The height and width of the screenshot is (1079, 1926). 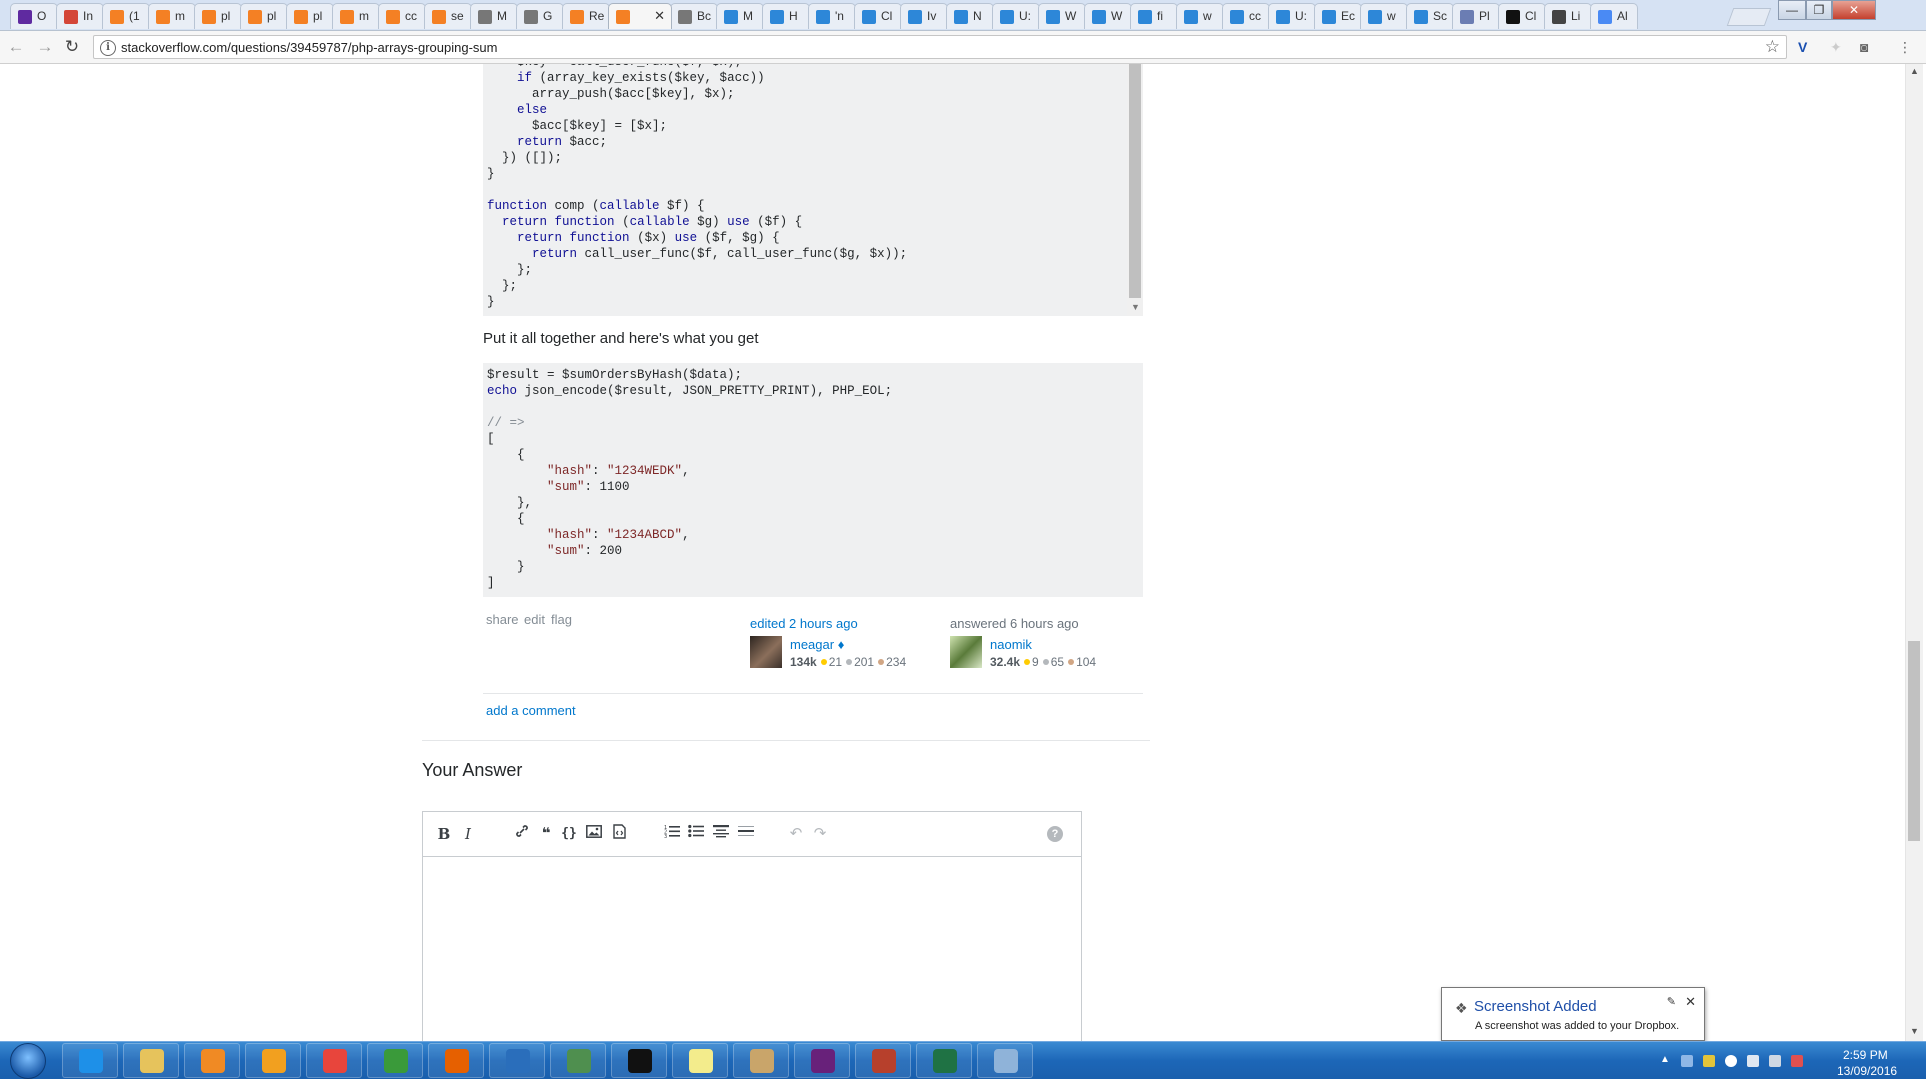 What do you see at coordinates (1709, 1061) in the screenshot?
I see `shield-icon` at bounding box center [1709, 1061].